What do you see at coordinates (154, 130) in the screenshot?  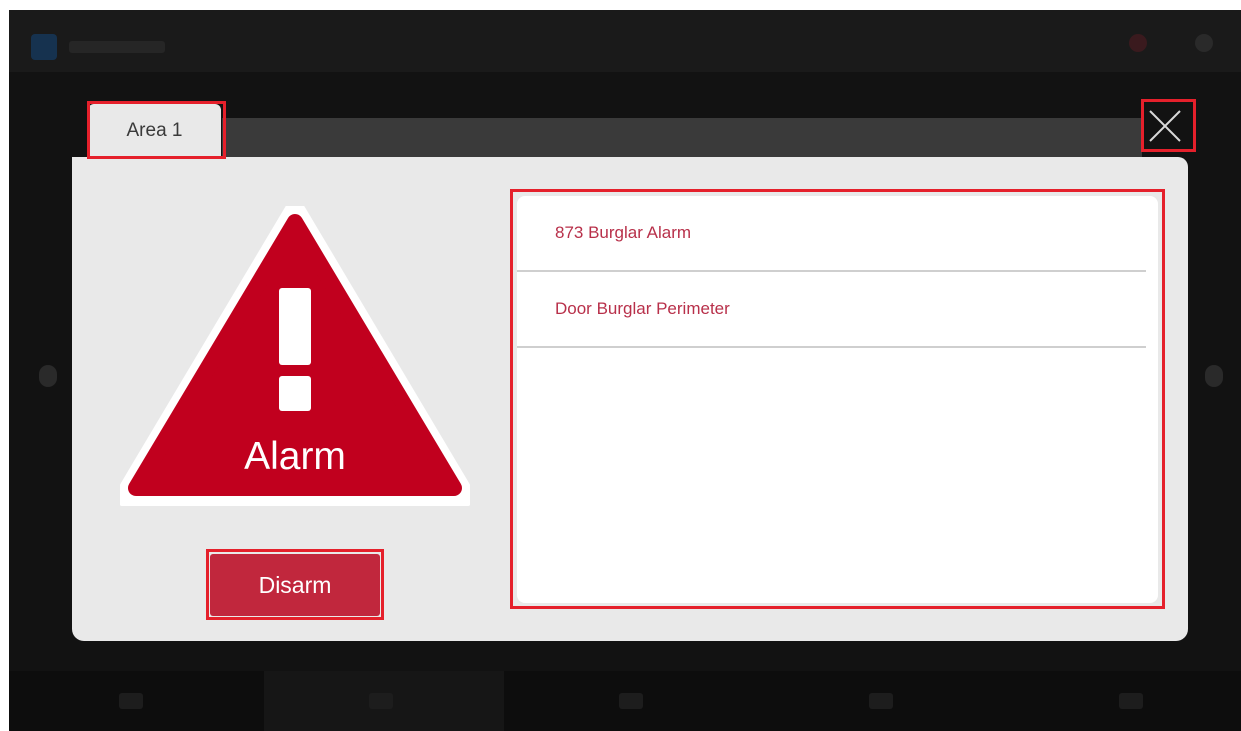 I see `tab-area-1: Area 1` at bounding box center [154, 130].